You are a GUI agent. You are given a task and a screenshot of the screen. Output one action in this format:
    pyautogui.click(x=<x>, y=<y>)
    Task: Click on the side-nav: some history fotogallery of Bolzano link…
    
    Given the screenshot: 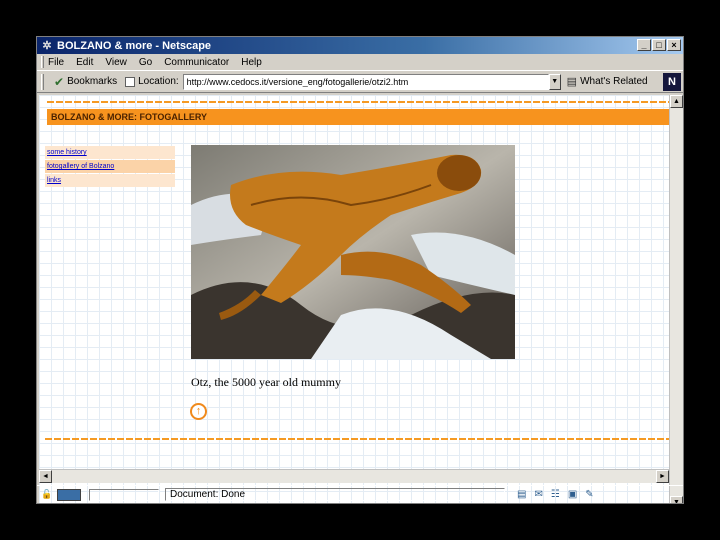 What is the action you would take?
    pyautogui.click(x=110, y=167)
    